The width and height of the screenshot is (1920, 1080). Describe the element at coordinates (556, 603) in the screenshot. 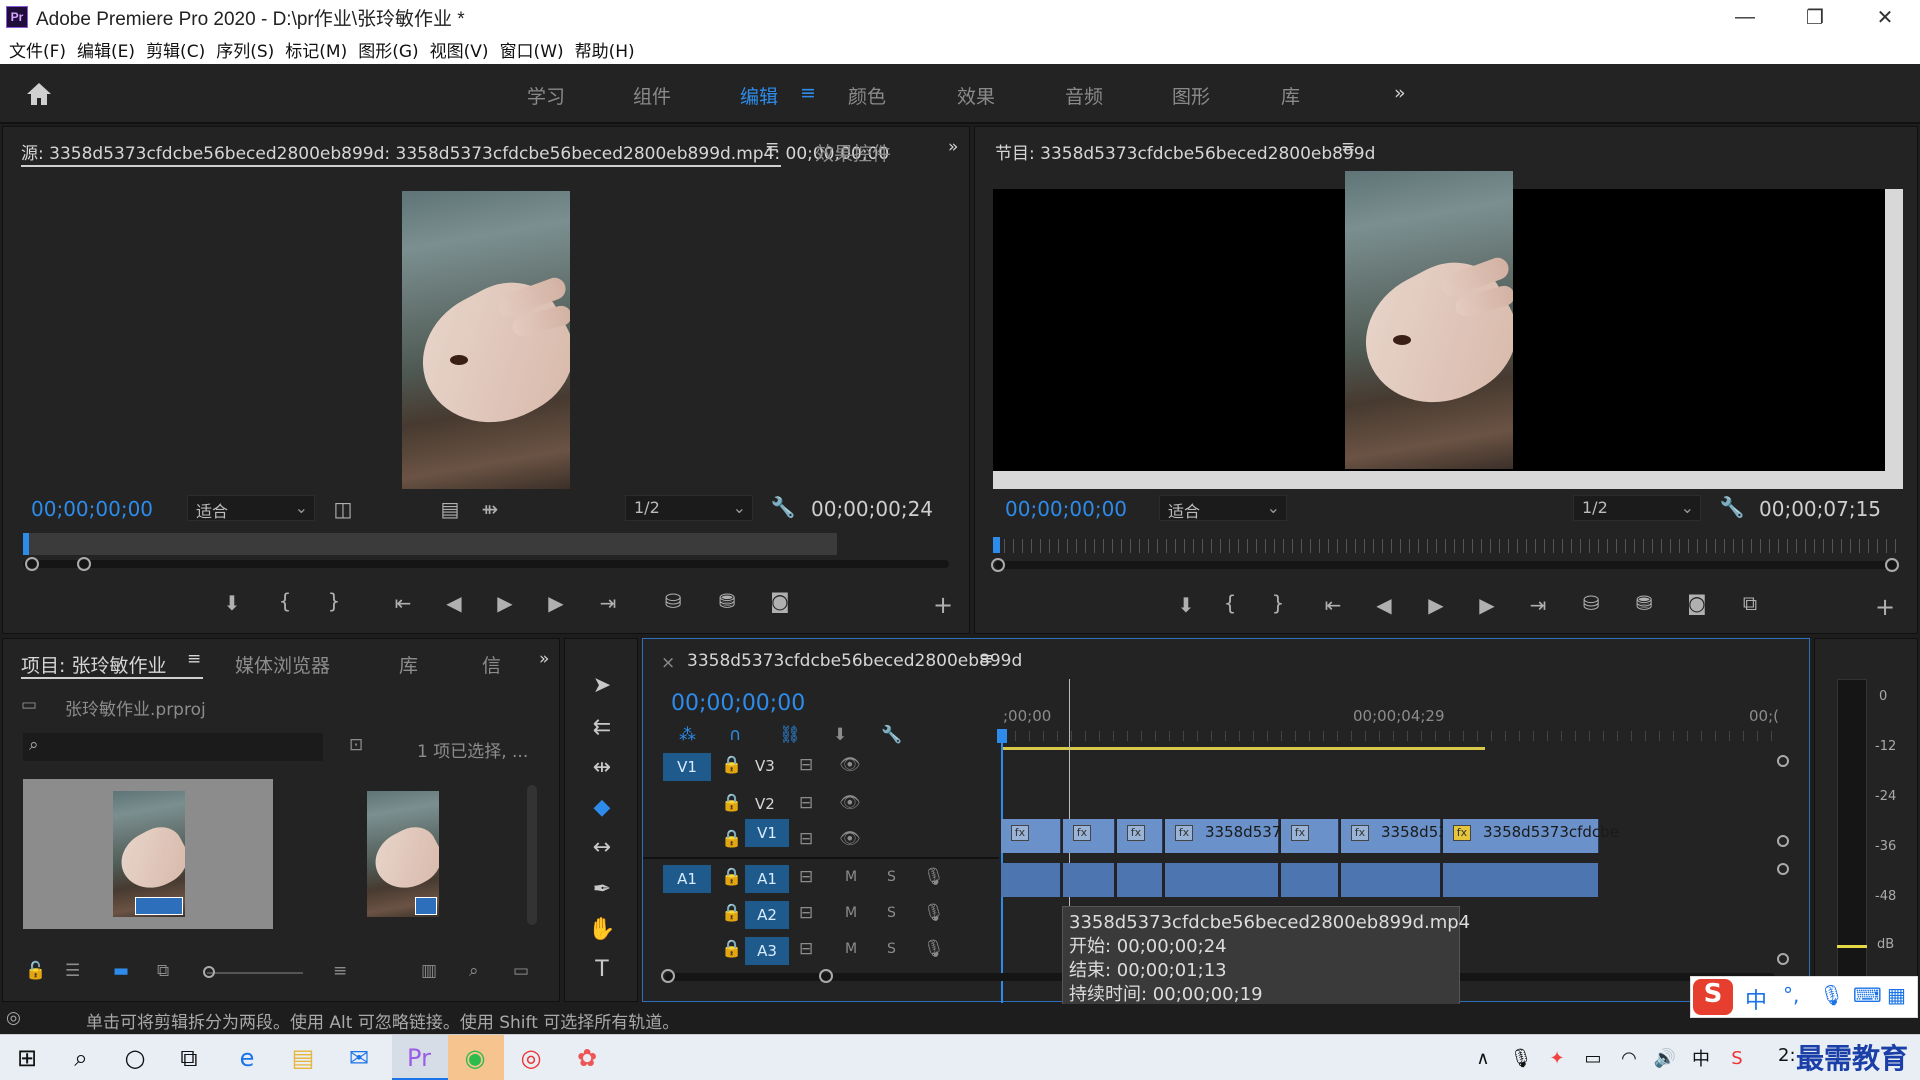

I see `step-forward-icon: ▶` at that location.